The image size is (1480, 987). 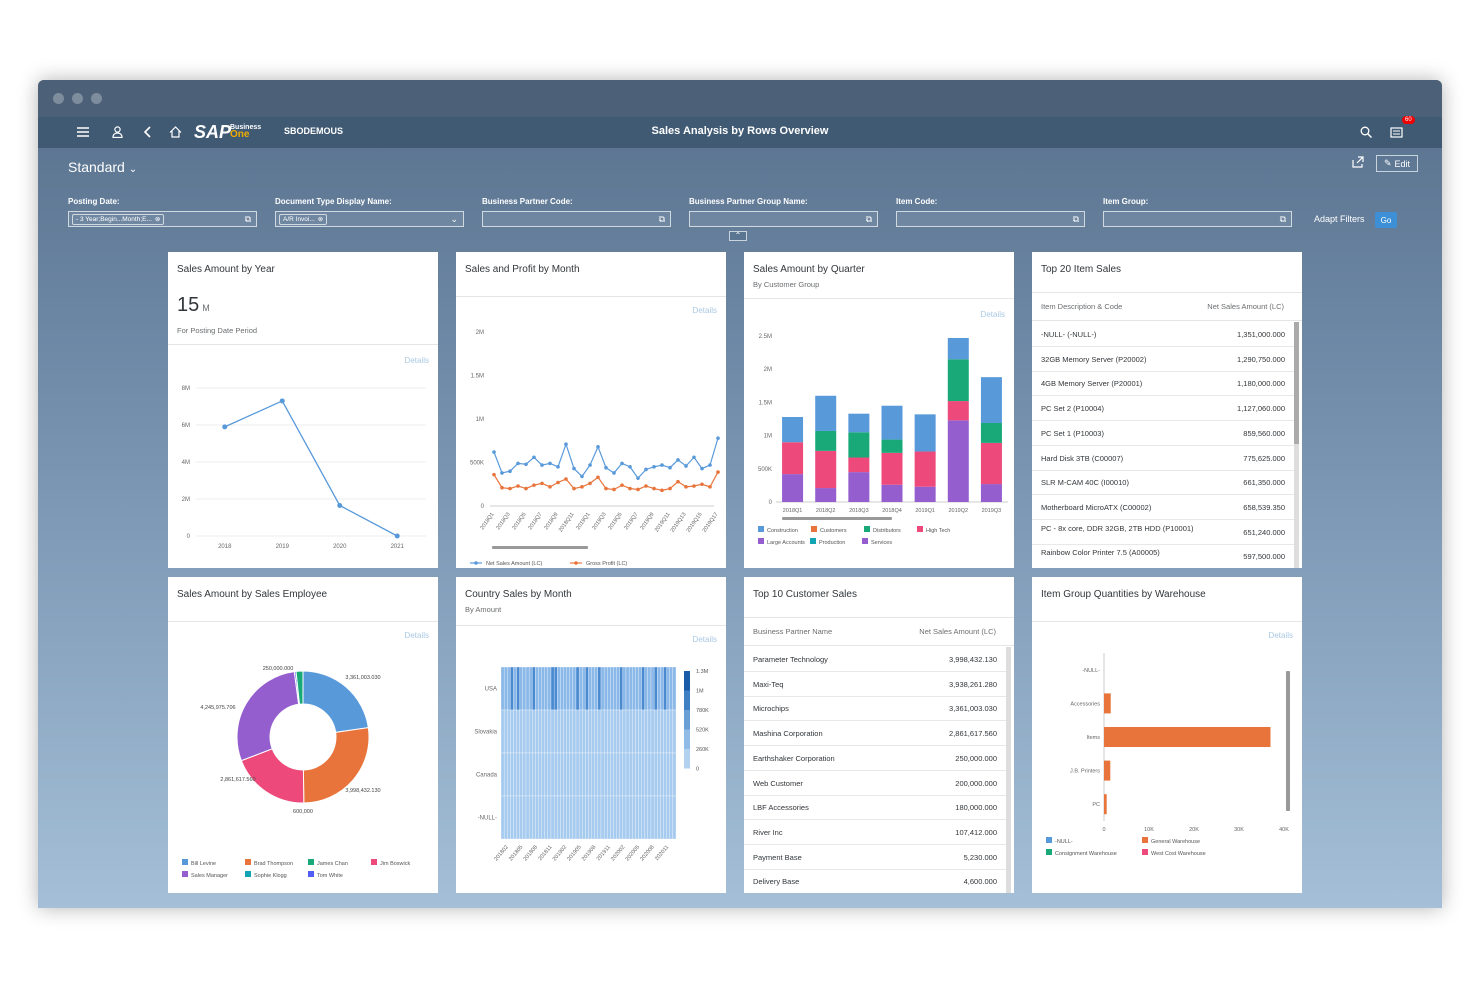 I want to click on range-scrollbar, so click(x=837, y=518).